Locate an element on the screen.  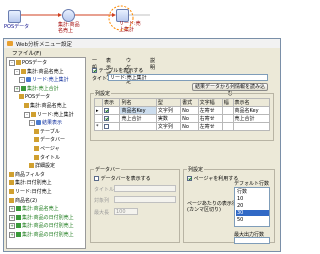
listbox-item: 10 is located at coordinates (252, 199).